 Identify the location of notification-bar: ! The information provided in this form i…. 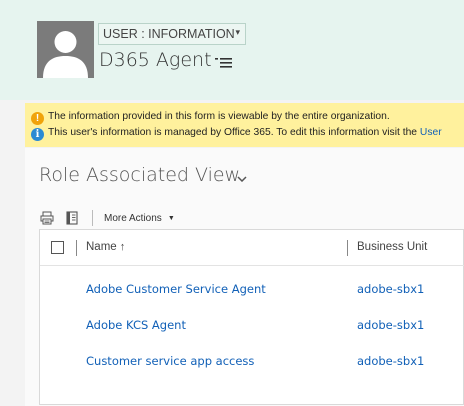
(244, 125).